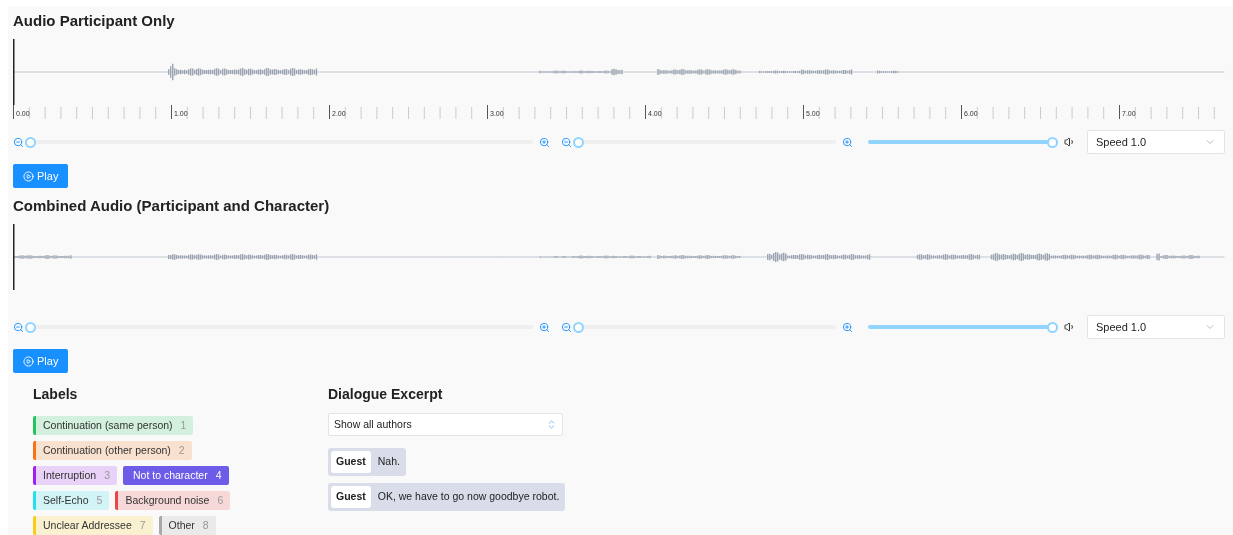  I want to click on shortcut-key: 1, so click(183, 425).